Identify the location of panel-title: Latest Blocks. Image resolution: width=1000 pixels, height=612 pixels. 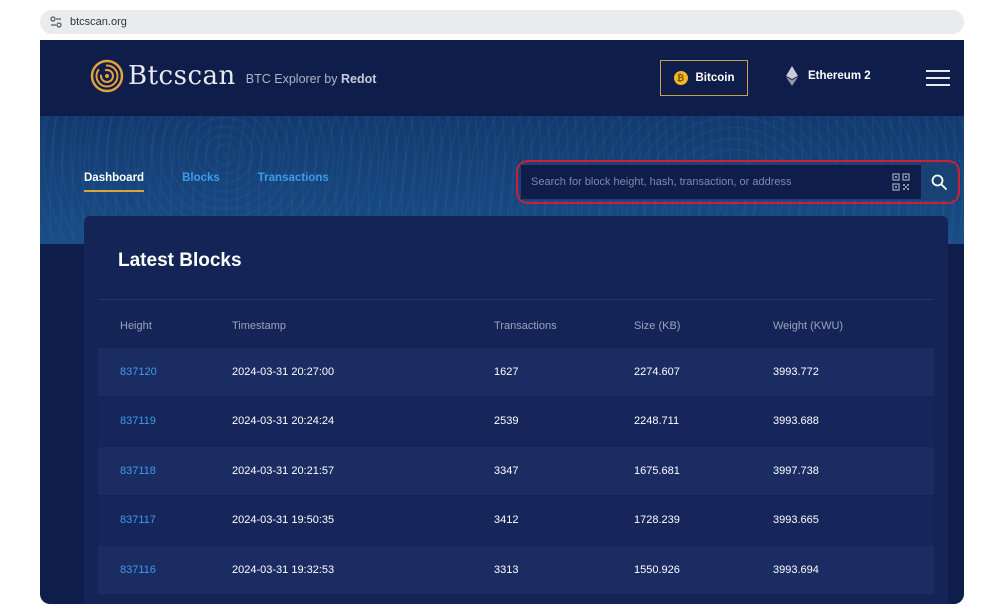
(180, 260).